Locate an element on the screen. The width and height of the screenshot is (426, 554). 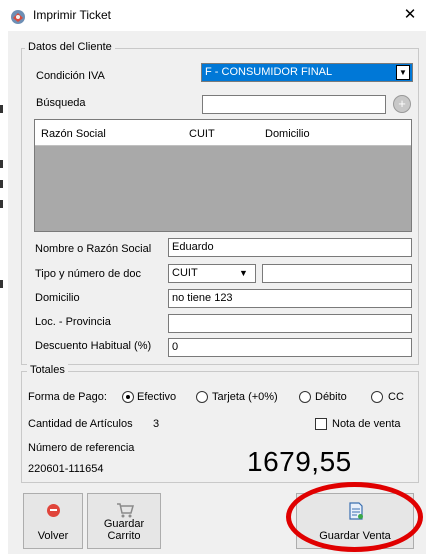
numero-doc-input is located at coordinates (337, 273).